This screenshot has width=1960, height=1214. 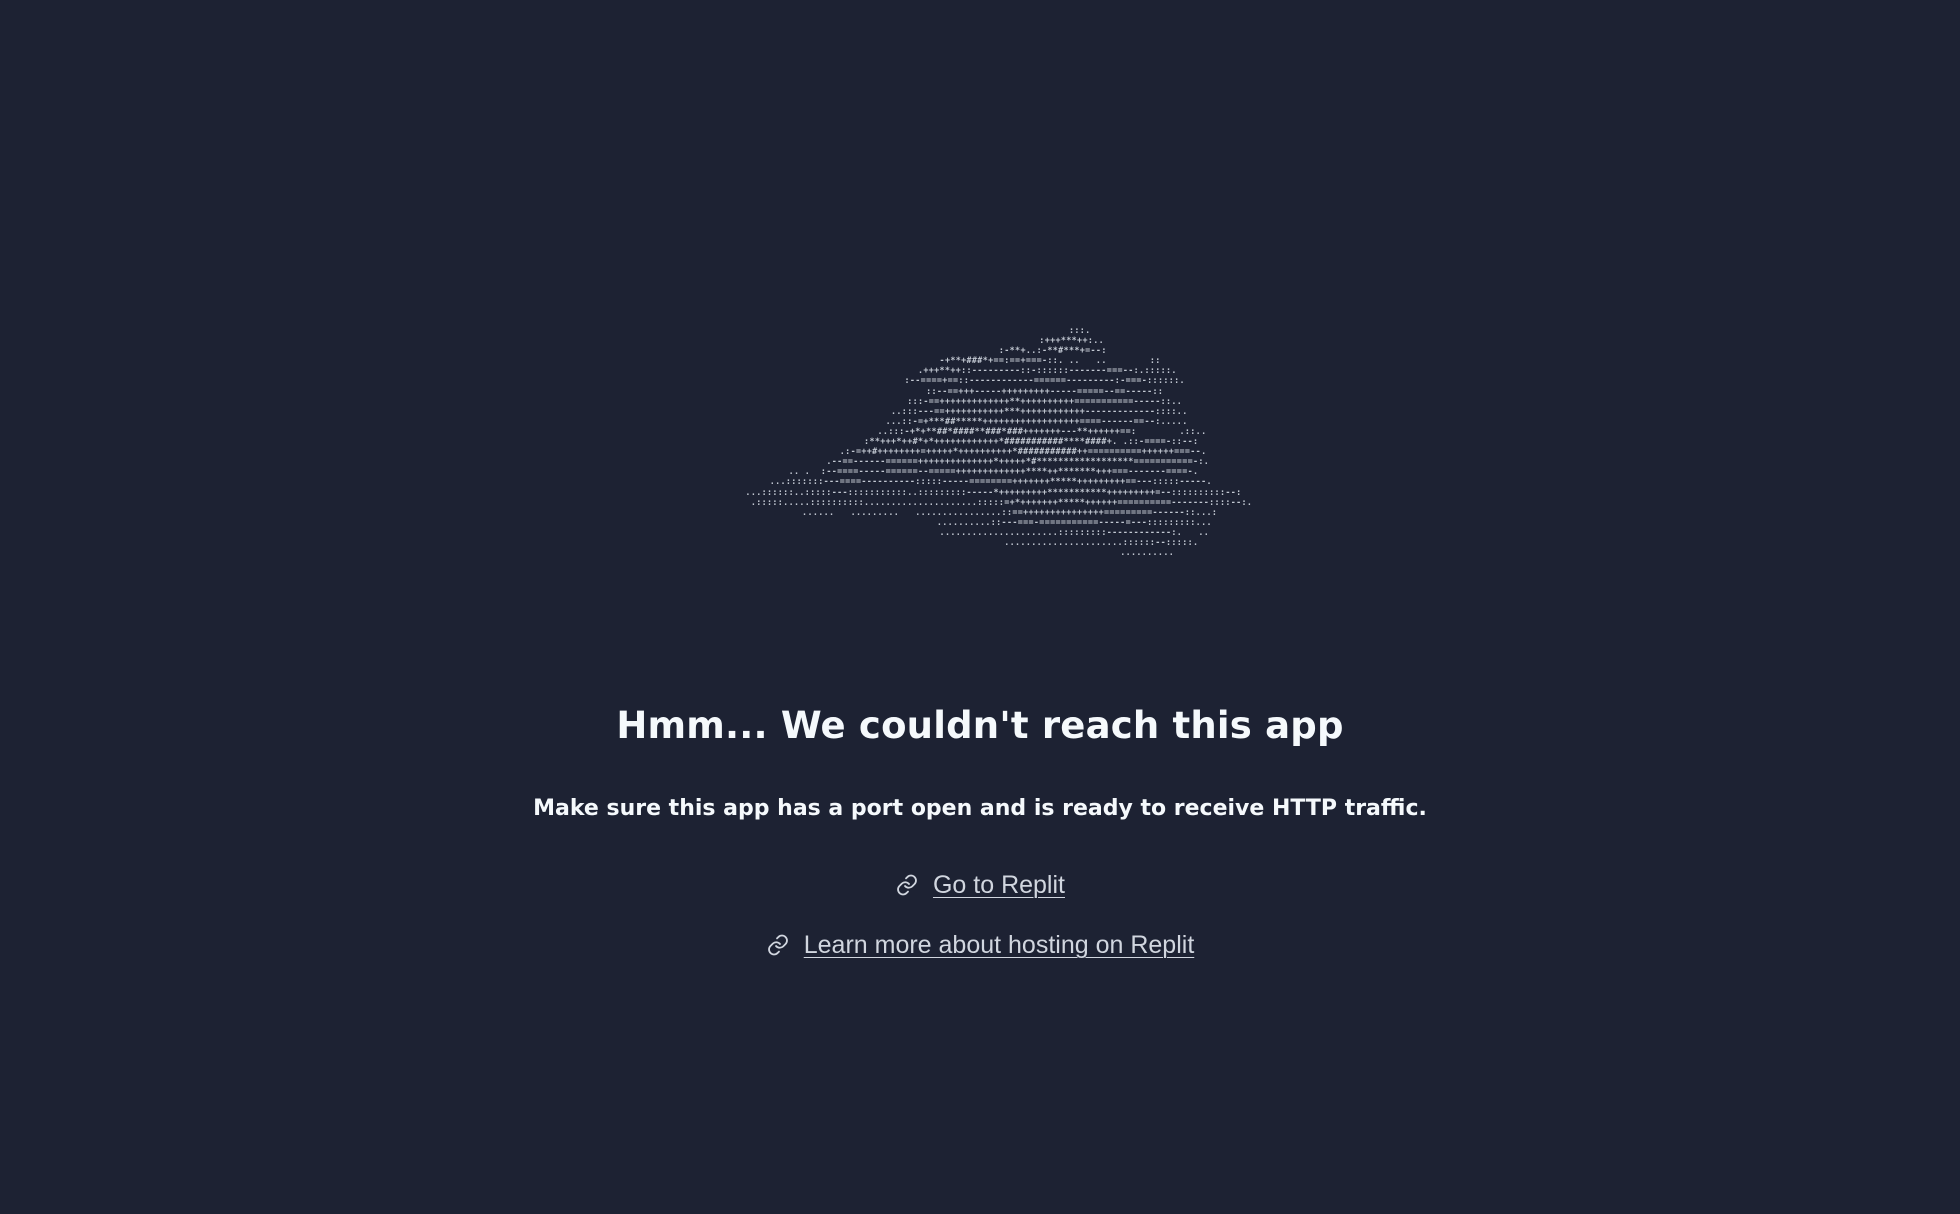 I want to click on learn-hosting-link-row: Learn more about hosting on Replit, so click(x=980, y=945).